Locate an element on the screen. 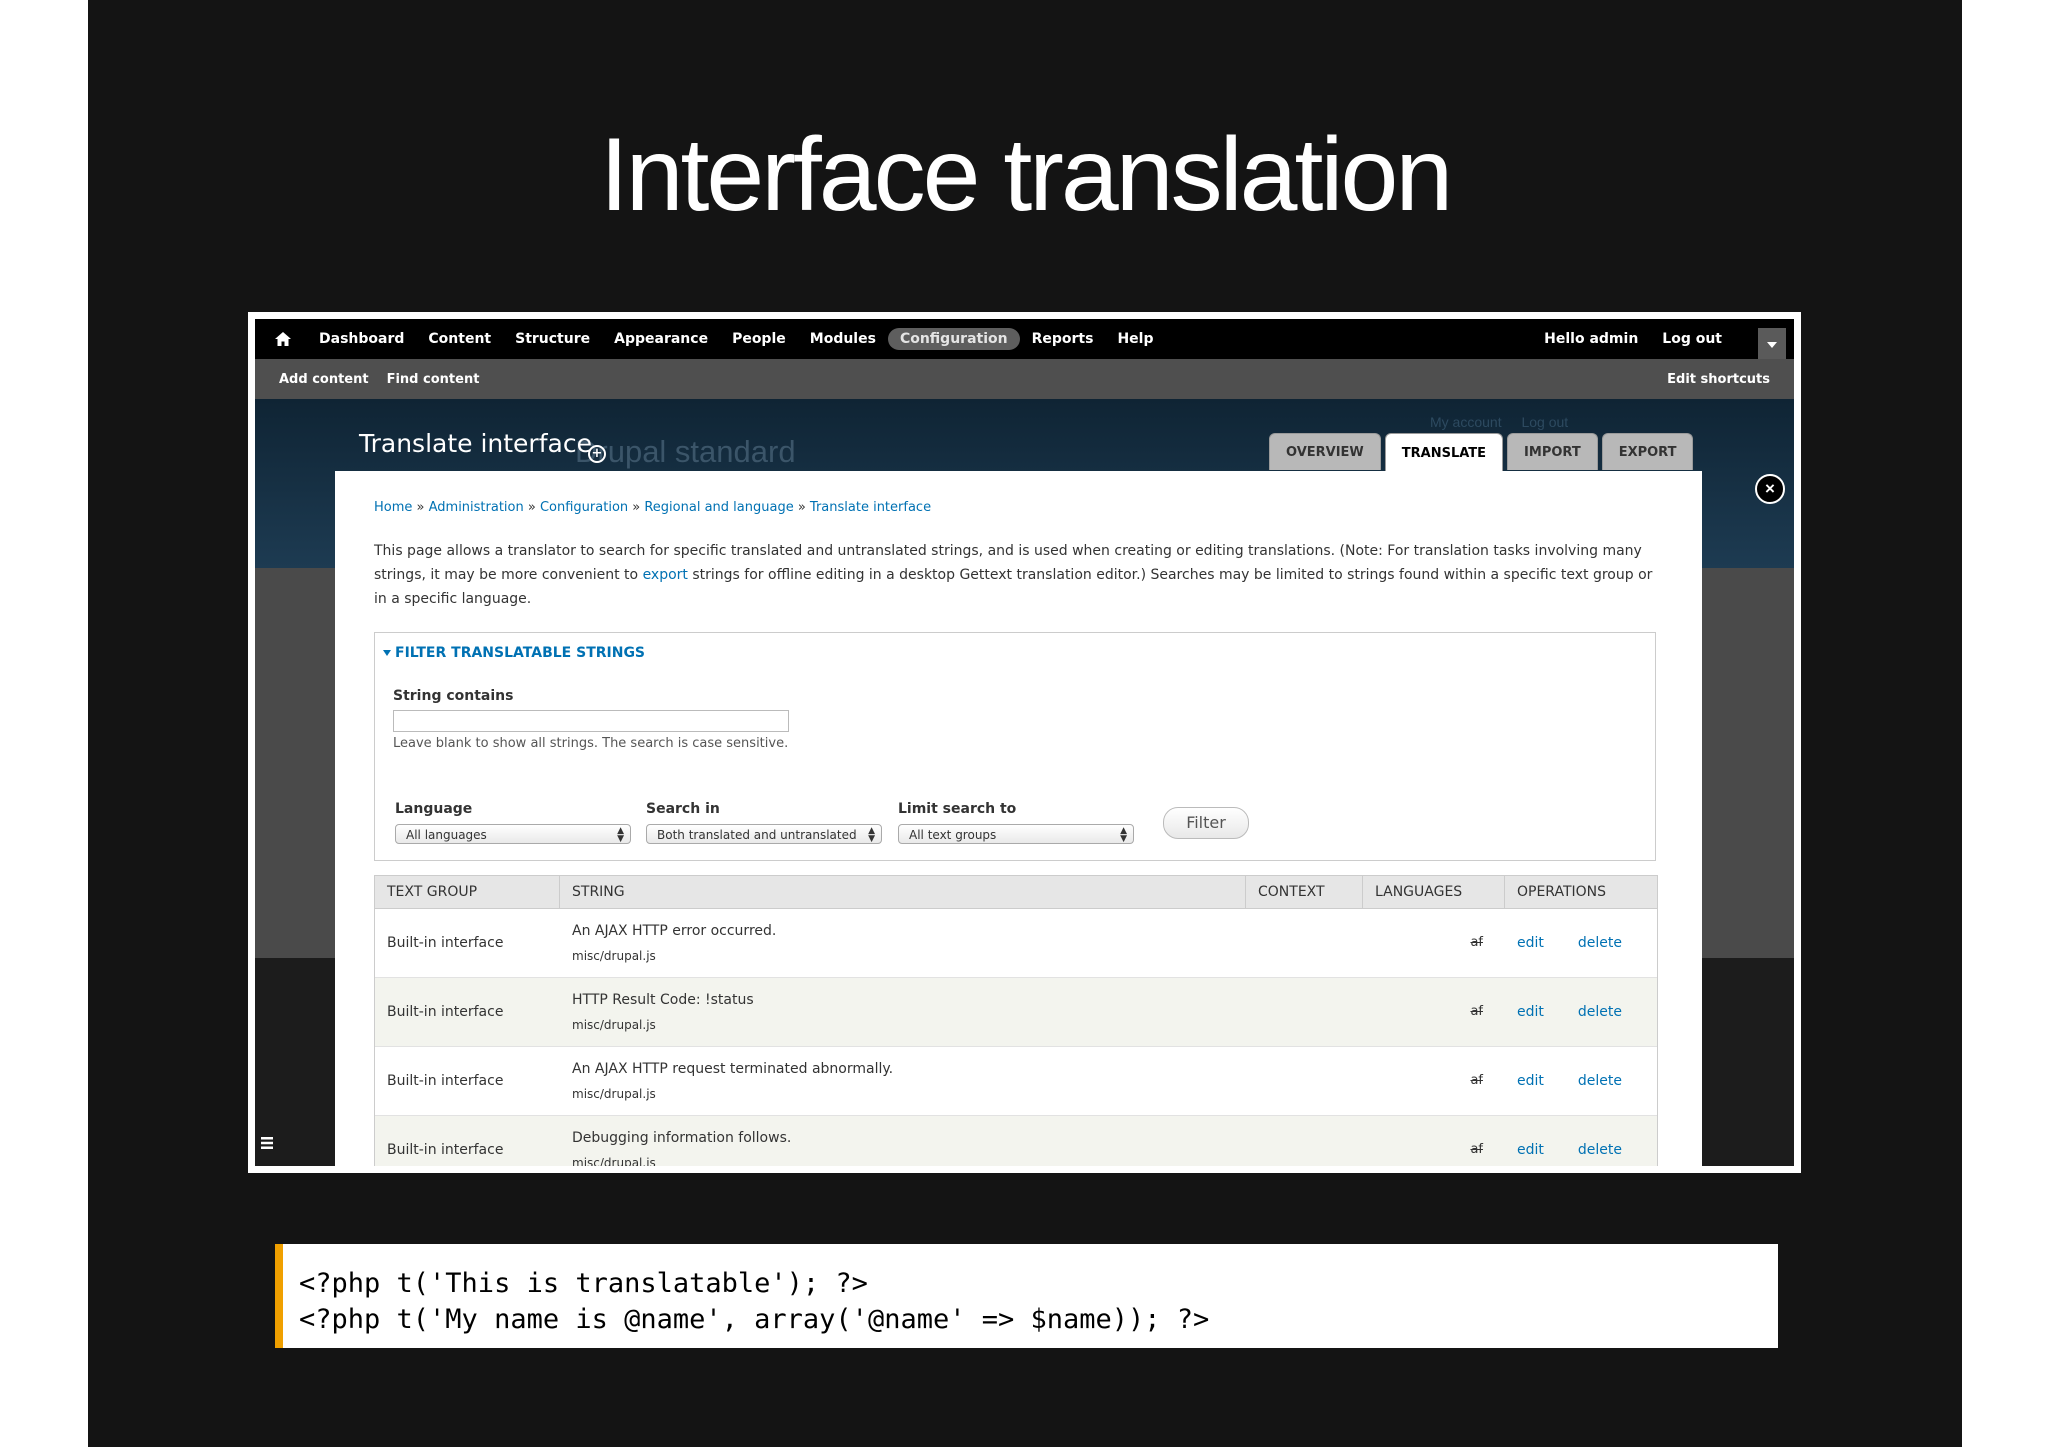  shortcuts-list: Add content Find content is located at coordinates (388, 379).